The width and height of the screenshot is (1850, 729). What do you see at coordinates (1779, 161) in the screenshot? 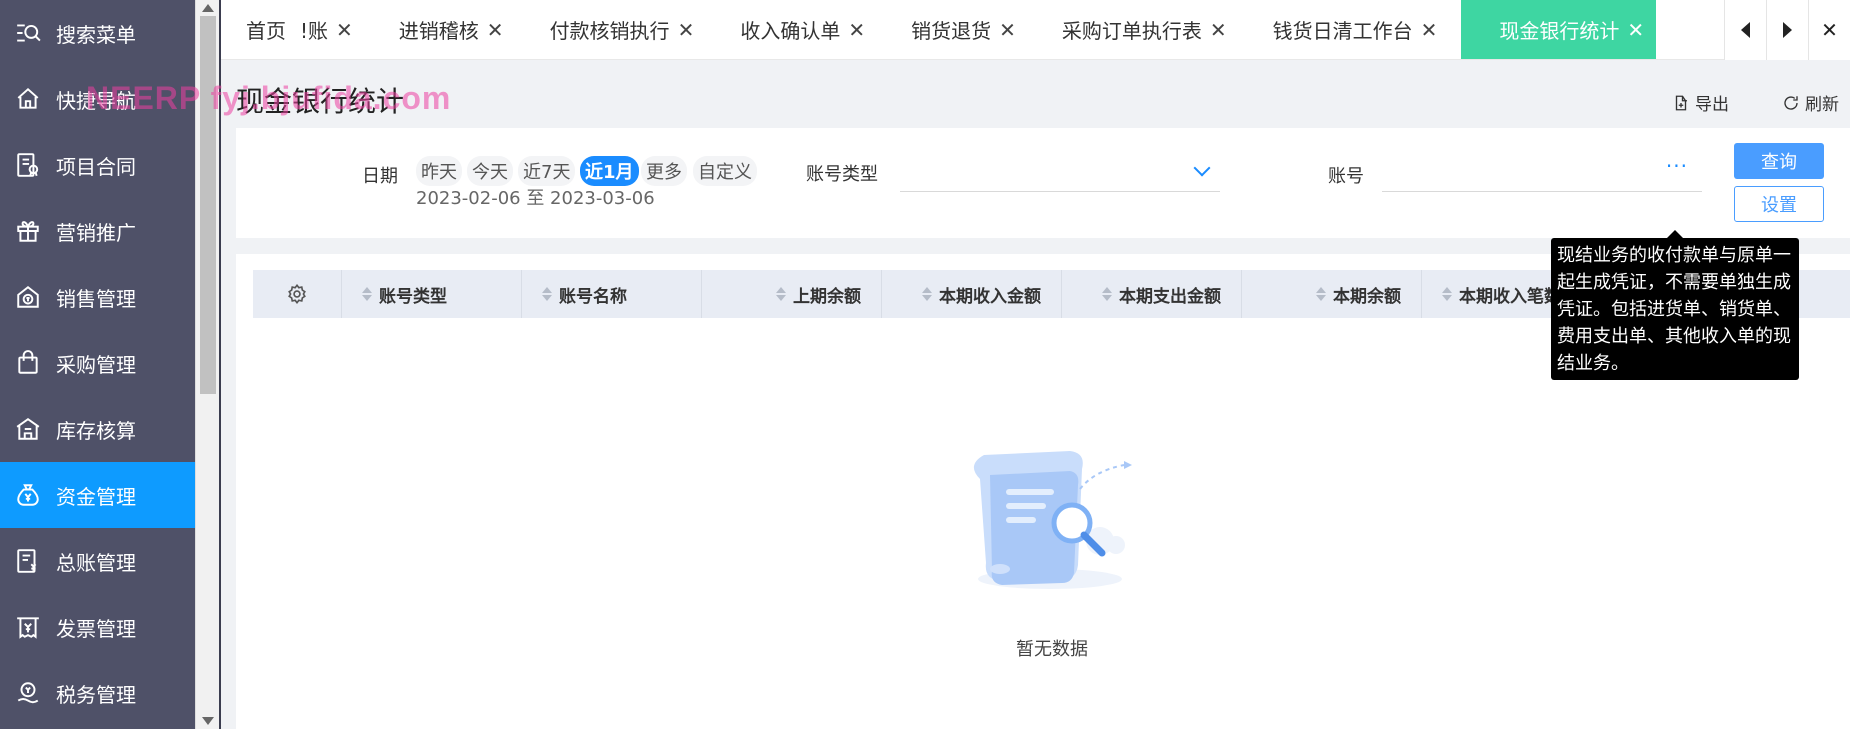
I see `query-button: 查询` at bounding box center [1779, 161].